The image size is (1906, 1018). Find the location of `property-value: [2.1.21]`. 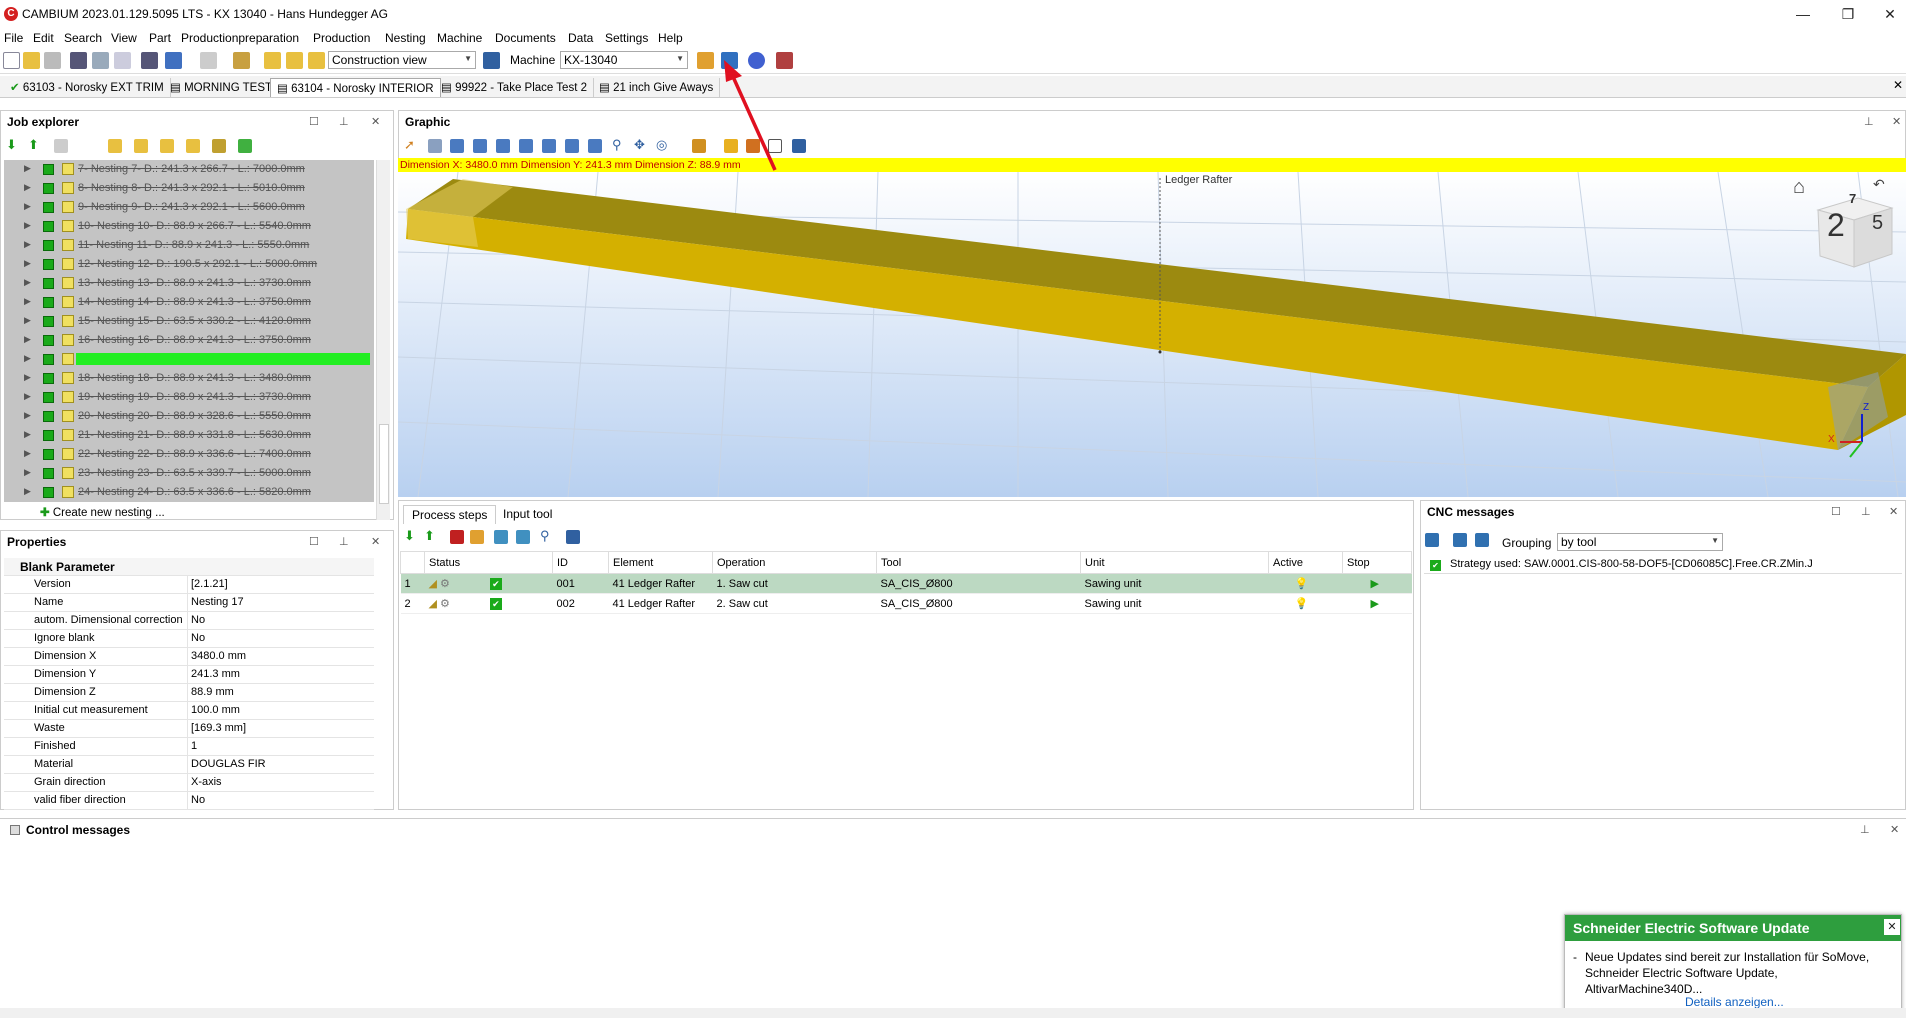

property-value: [2.1.21] is located at coordinates (208, 584).